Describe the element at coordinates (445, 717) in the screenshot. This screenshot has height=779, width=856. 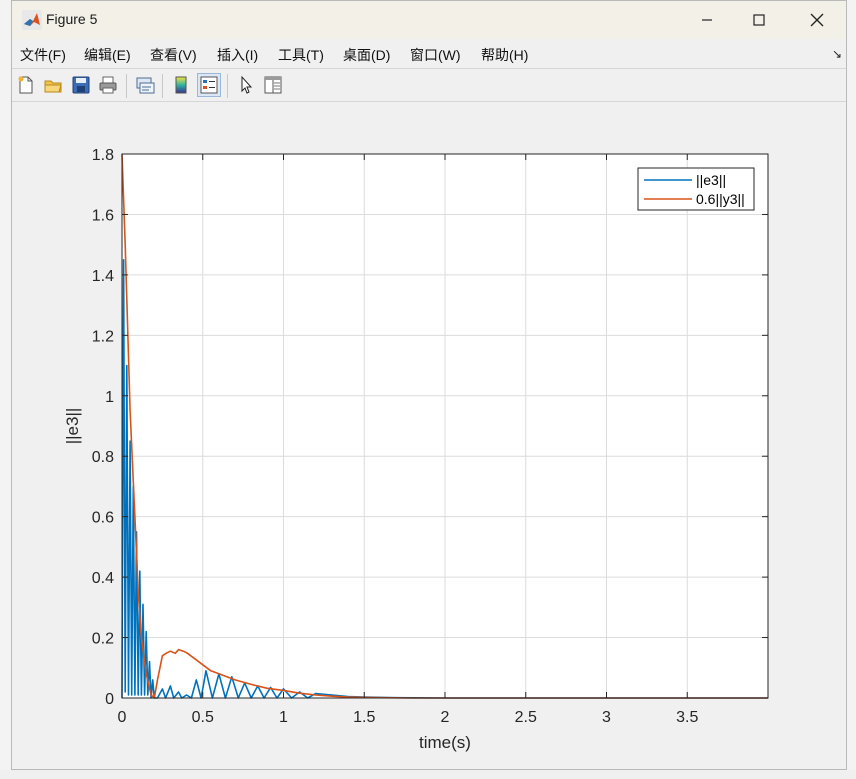
I see `x-tick-label: 2` at that location.